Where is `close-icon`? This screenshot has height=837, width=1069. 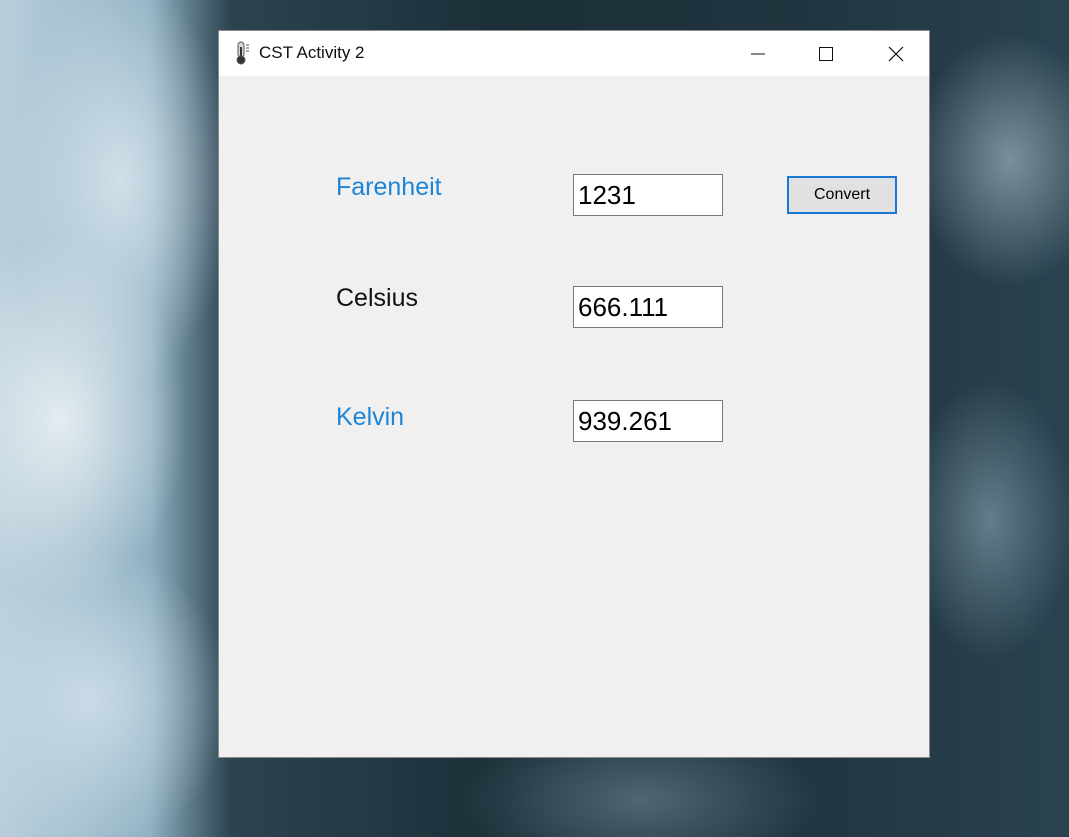
close-icon is located at coordinates (896, 54).